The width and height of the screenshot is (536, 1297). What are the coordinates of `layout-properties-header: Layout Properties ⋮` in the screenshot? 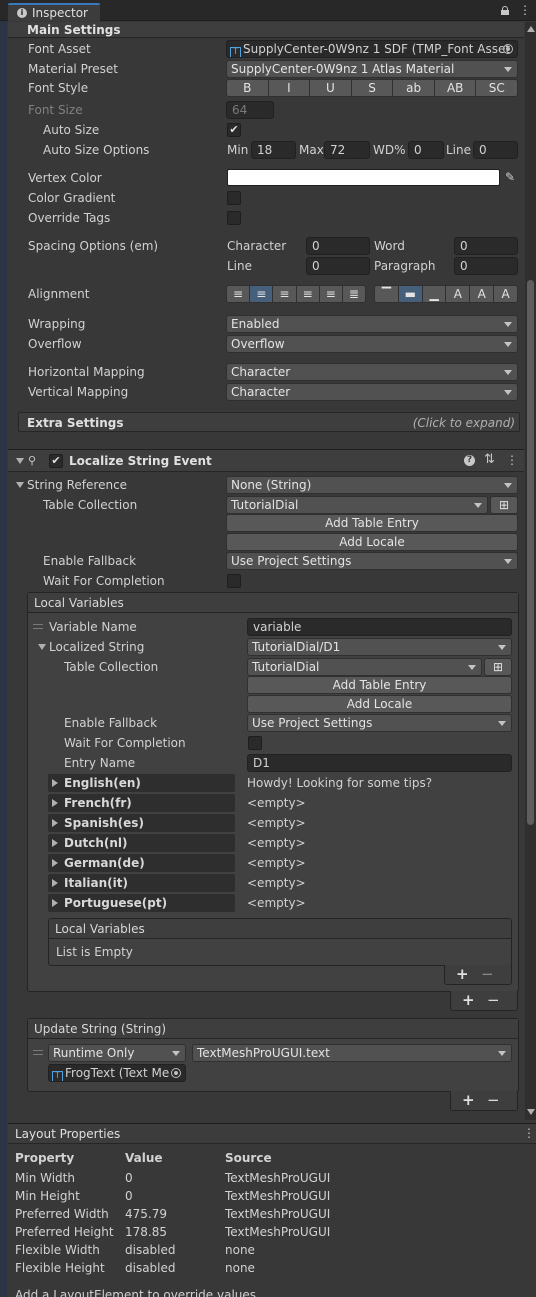 It's located at (272, 1133).